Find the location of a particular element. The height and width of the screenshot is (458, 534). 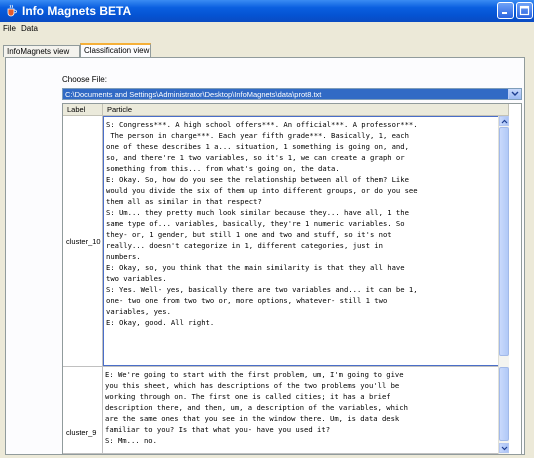

tab-infomagnets-view: InfoMagnets view is located at coordinates (41, 51).